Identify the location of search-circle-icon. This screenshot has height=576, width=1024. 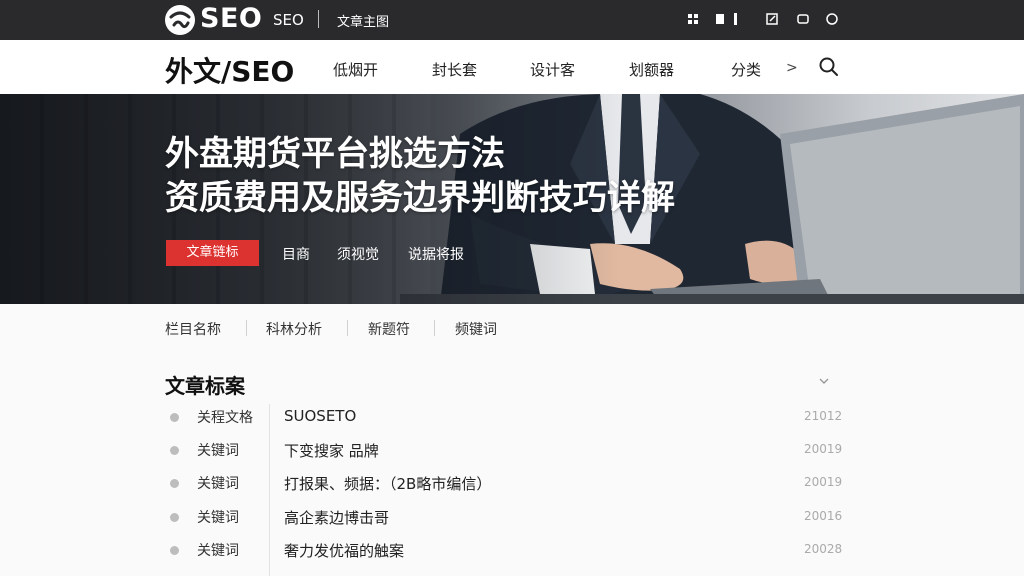
(832, 19).